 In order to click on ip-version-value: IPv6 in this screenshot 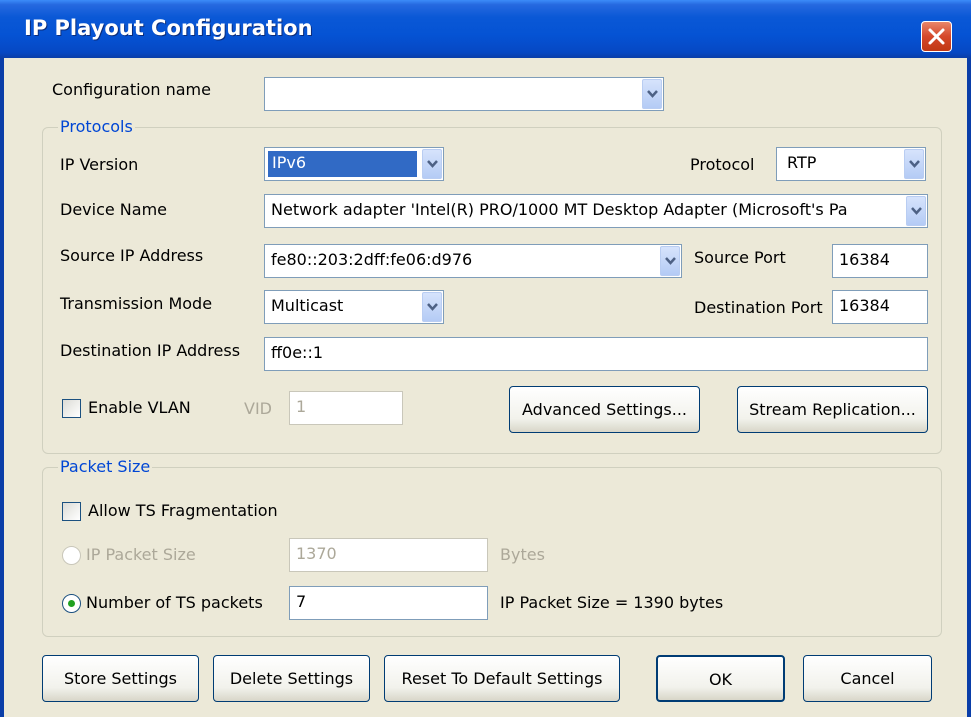, I will do `click(342, 164)`.